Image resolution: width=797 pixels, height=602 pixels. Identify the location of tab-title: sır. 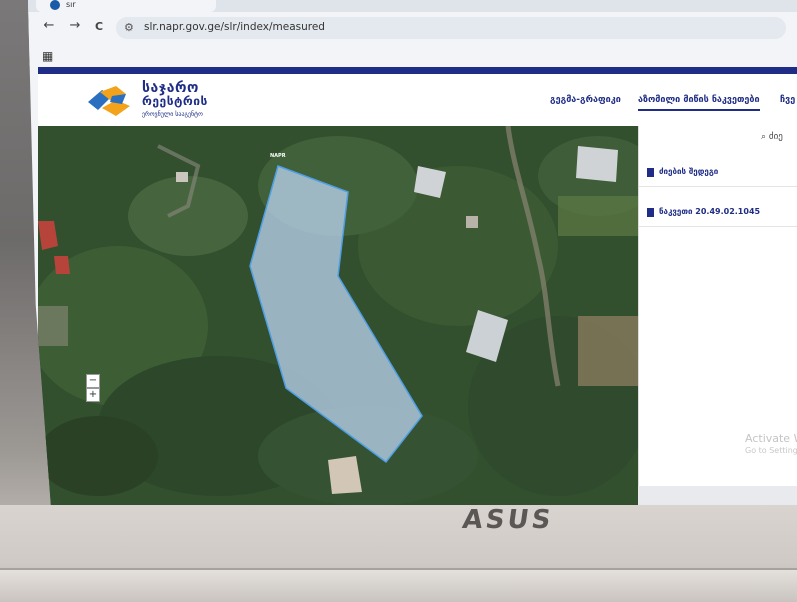
(71, 4).